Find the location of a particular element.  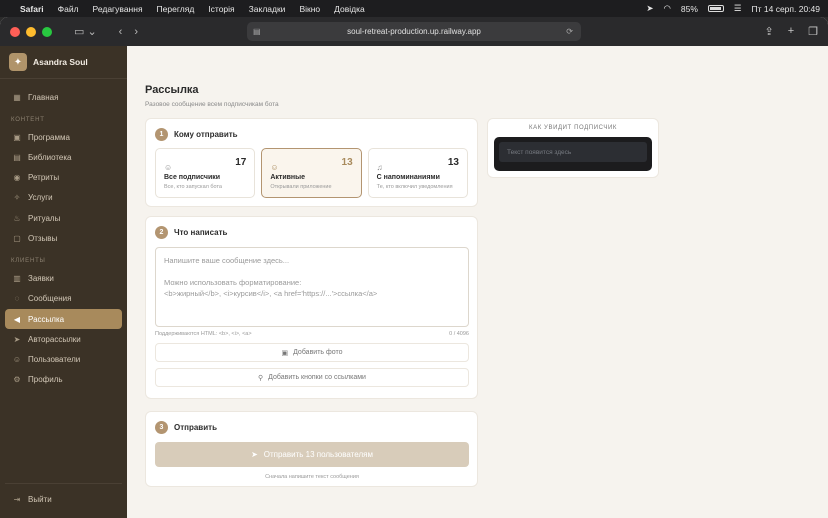

logout-label: Выйти is located at coordinates (40, 500).